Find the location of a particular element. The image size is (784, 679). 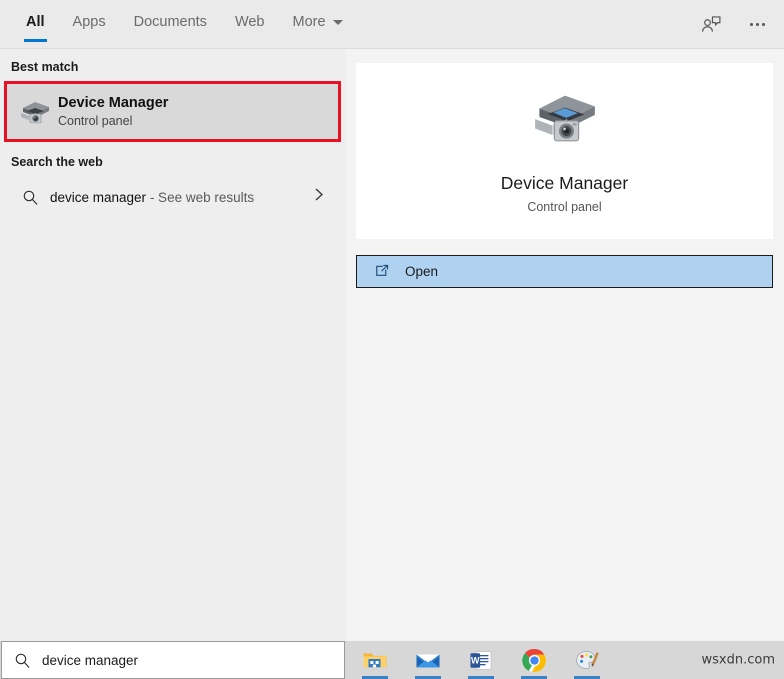

web-search-result-item: device manager - See web results is located at coordinates (172, 197).